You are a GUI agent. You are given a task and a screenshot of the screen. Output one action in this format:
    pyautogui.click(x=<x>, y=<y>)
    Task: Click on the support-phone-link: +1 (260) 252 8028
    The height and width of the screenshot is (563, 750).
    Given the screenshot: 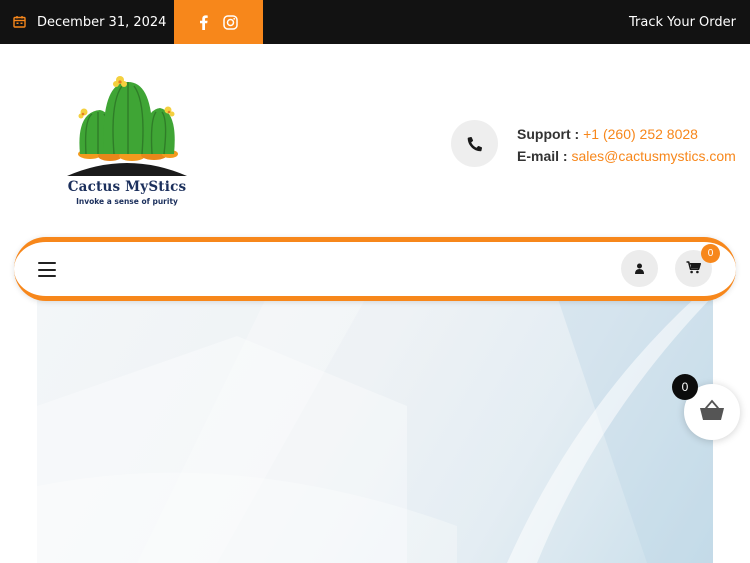 What is the action you would take?
    pyautogui.click(x=640, y=134)
    